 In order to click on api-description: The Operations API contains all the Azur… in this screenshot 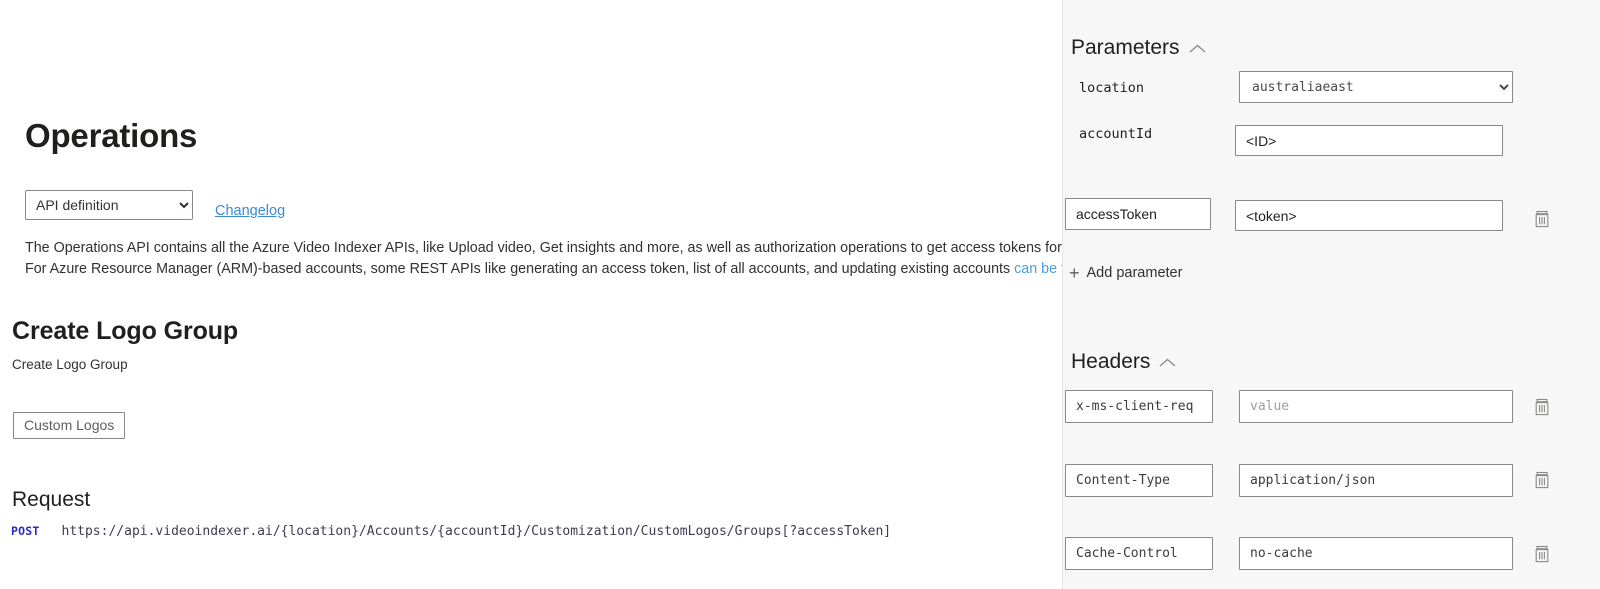, I will do `click(543, 259)`.